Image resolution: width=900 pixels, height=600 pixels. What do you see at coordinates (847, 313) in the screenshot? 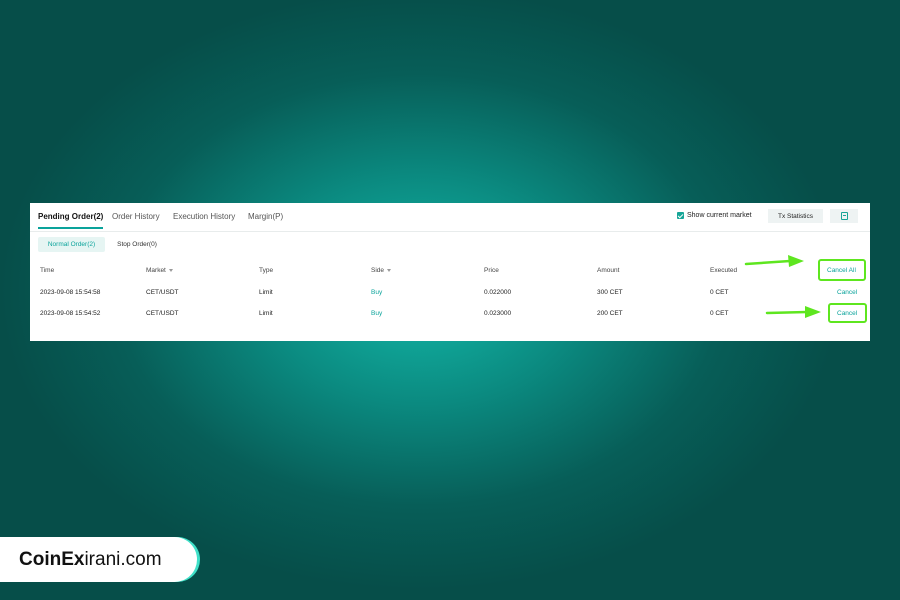
I see `cancel-highlight` at bounding box center [847, 313].